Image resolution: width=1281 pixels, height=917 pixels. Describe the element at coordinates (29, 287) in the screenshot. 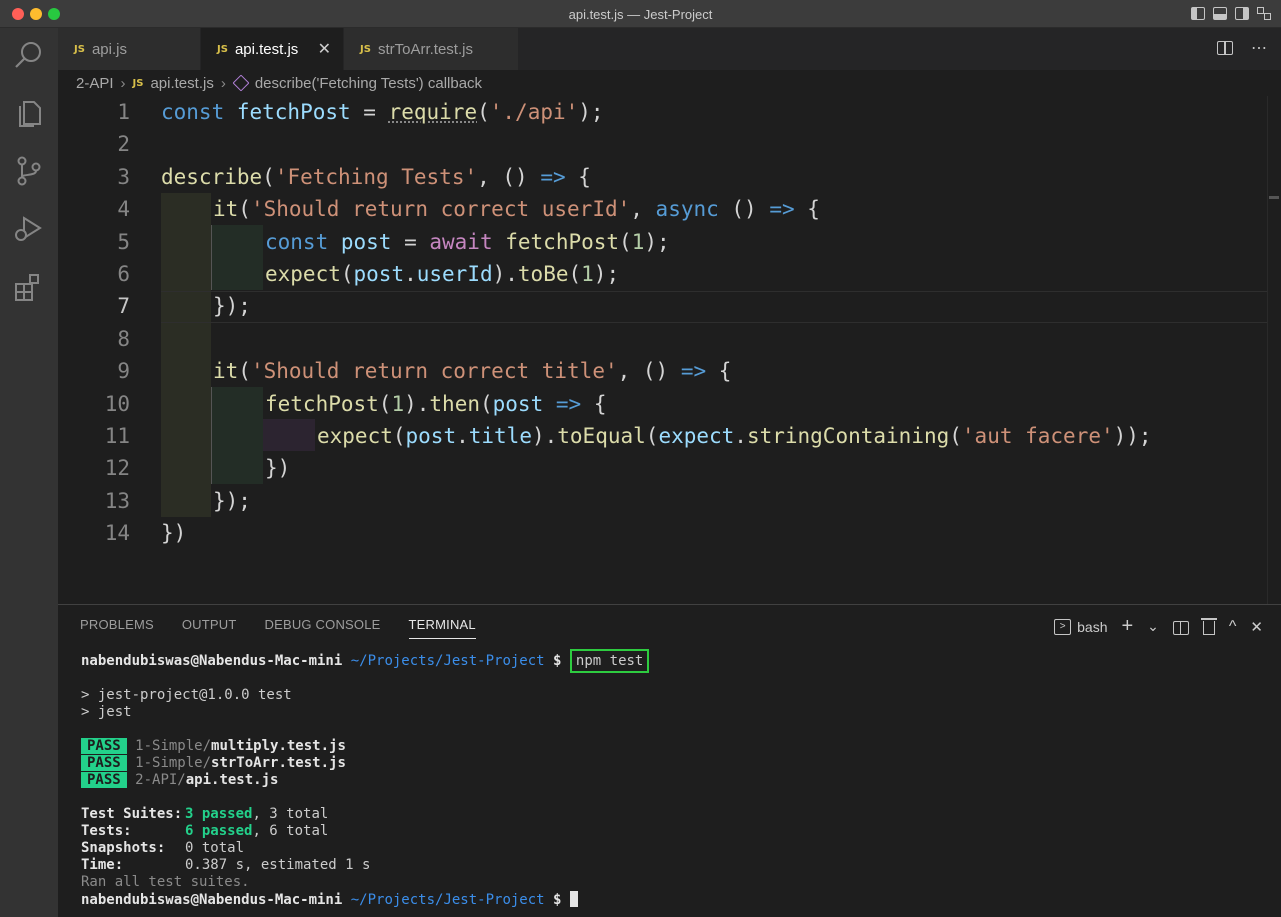

I see `extensions-icon` at that location.